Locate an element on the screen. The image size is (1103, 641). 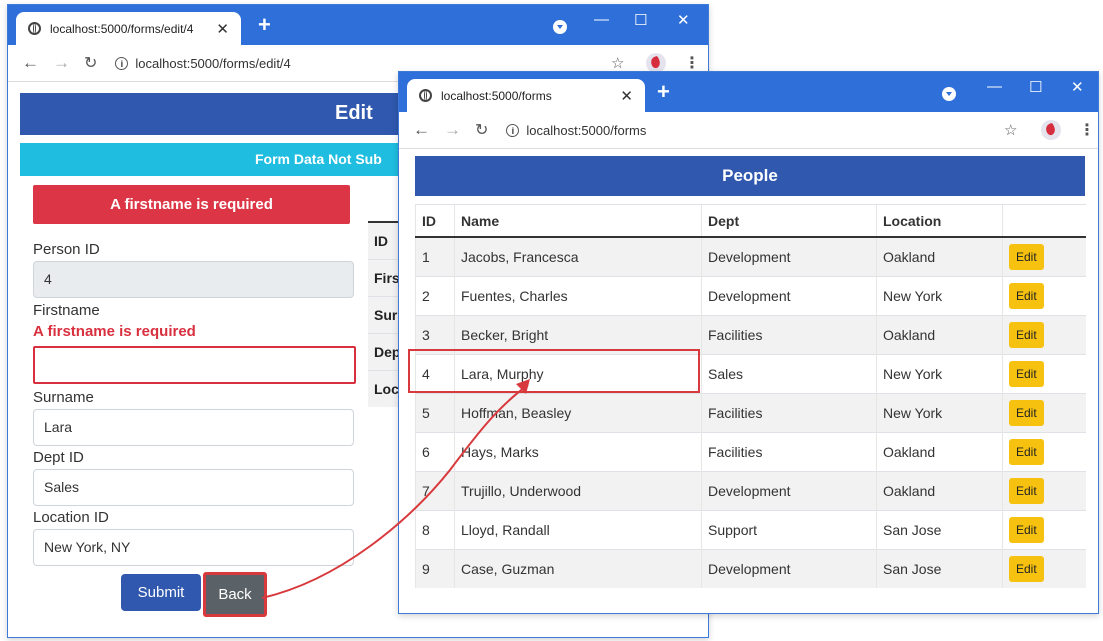
table-row: 9 Case, Guzman Development San Jose Edit is located at coordinates (750, 568).